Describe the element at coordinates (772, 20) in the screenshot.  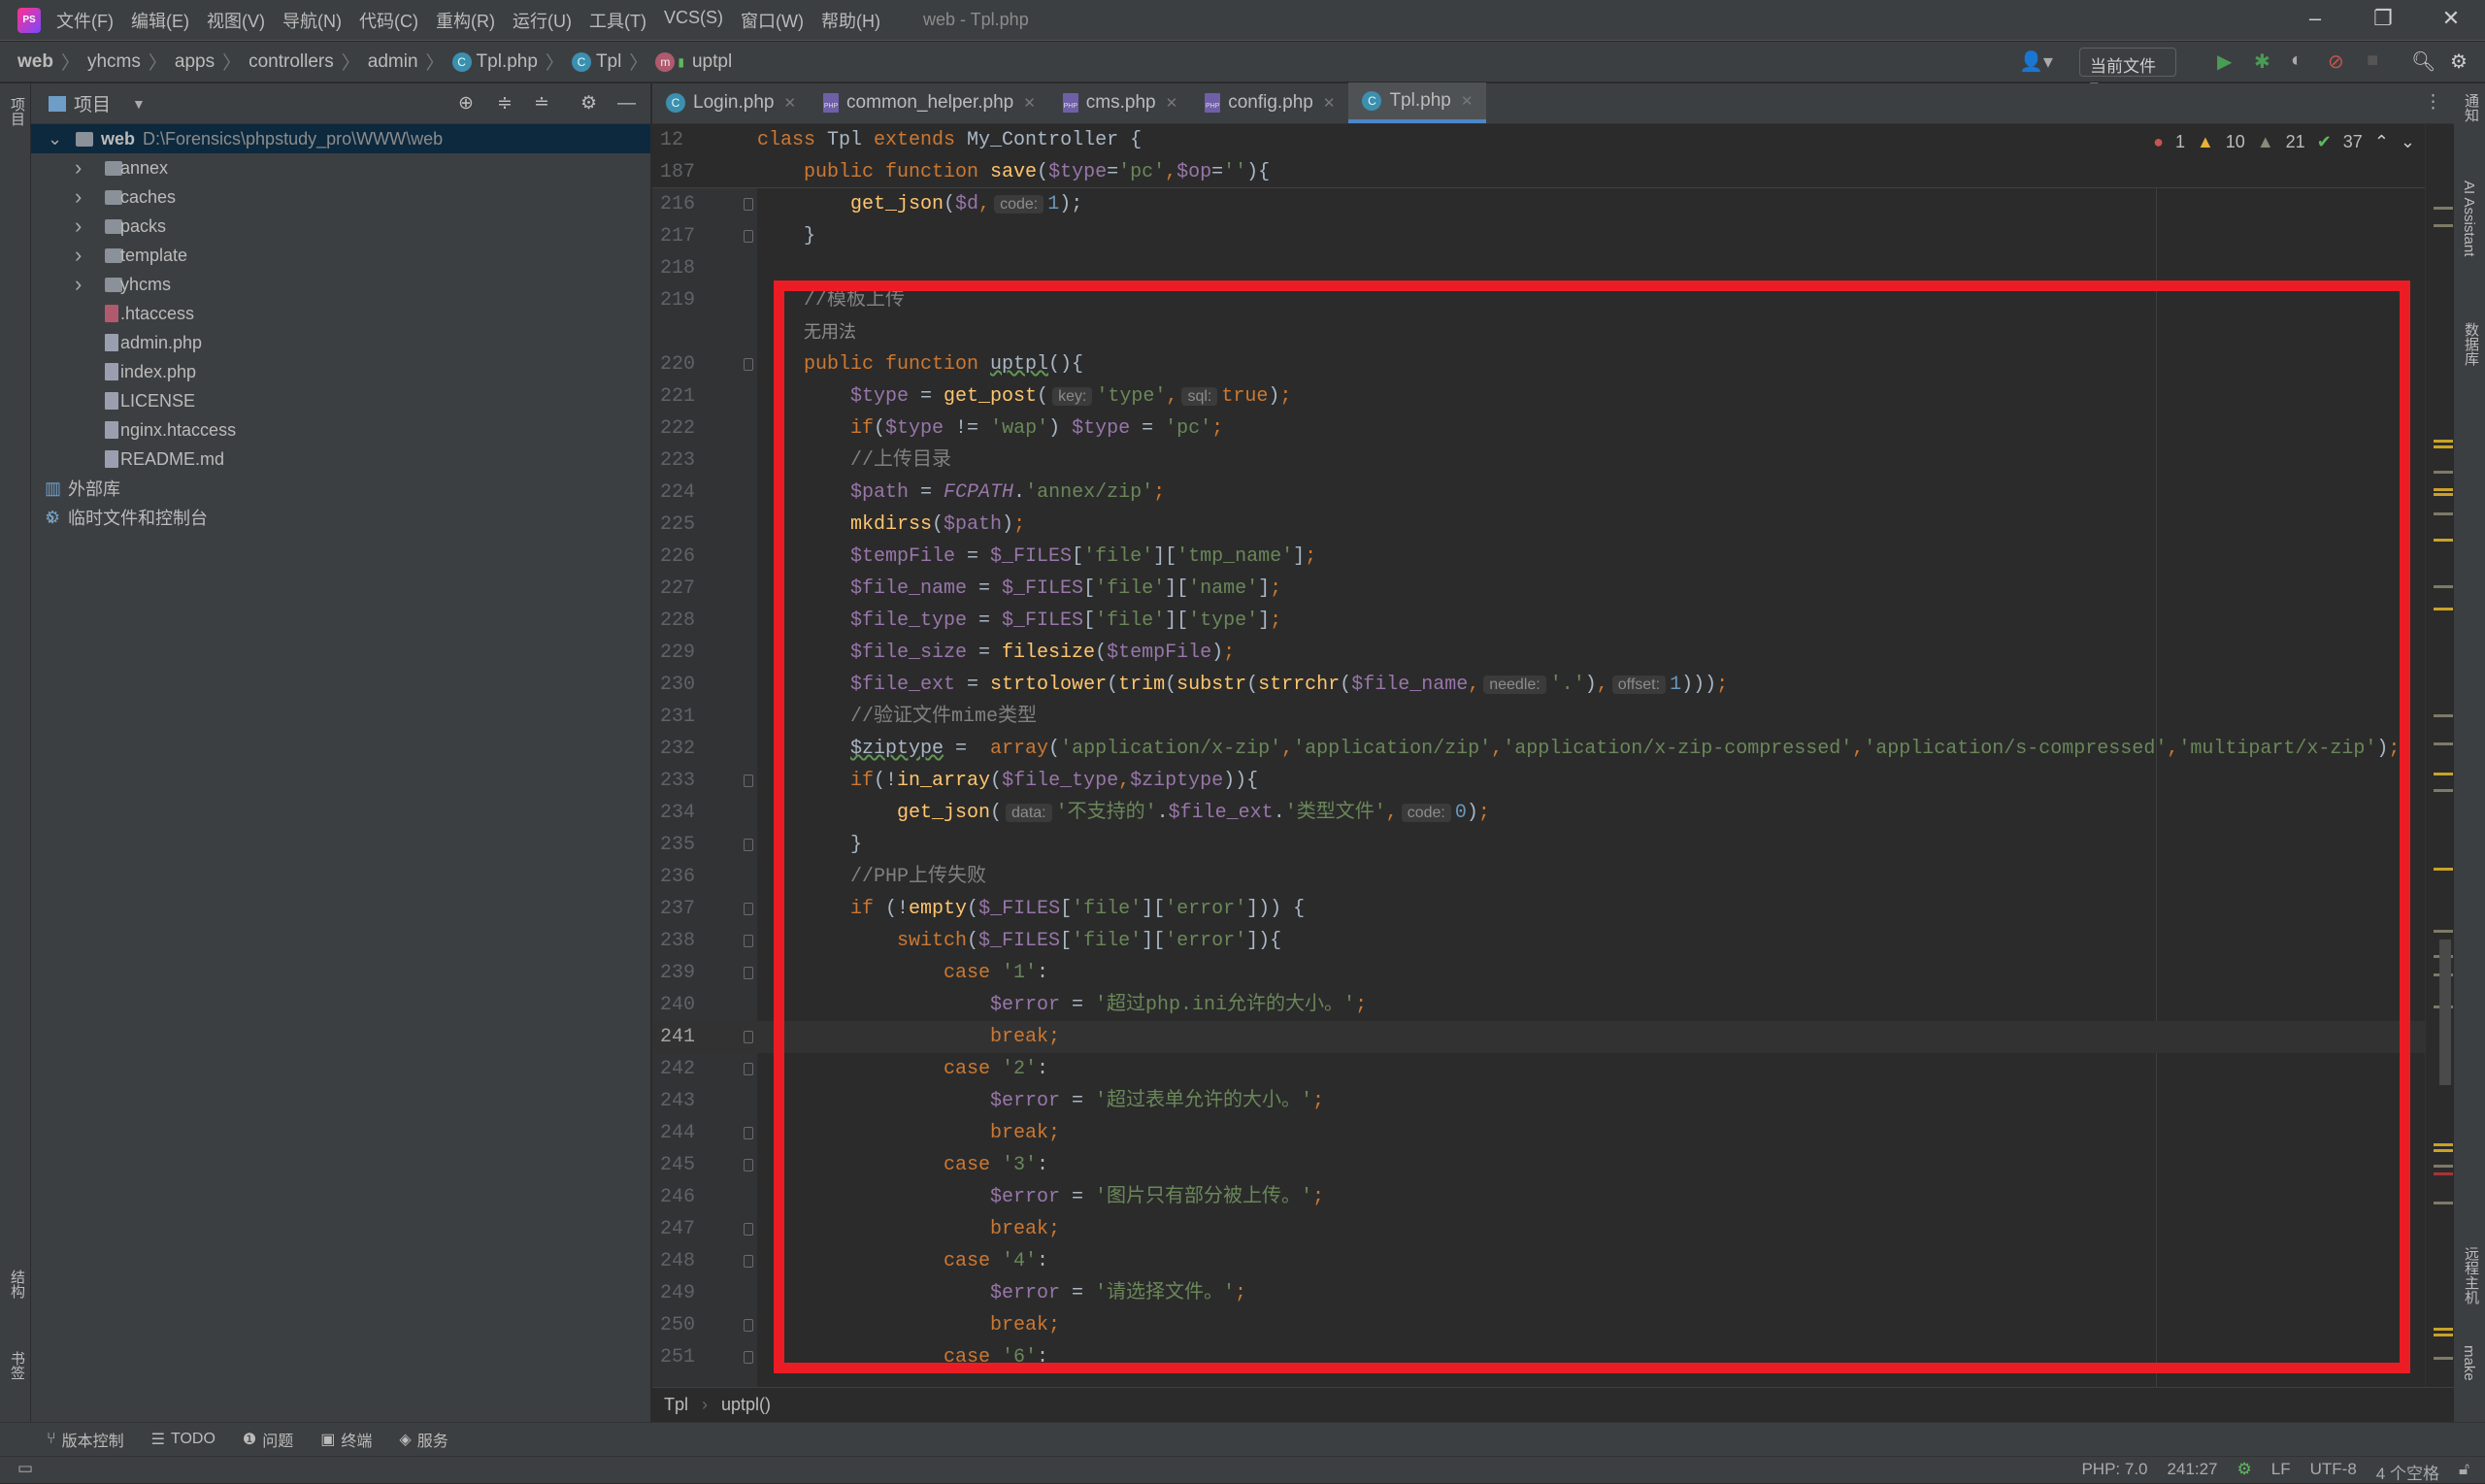
I see `menu-item: 窗口(W)` at that location.